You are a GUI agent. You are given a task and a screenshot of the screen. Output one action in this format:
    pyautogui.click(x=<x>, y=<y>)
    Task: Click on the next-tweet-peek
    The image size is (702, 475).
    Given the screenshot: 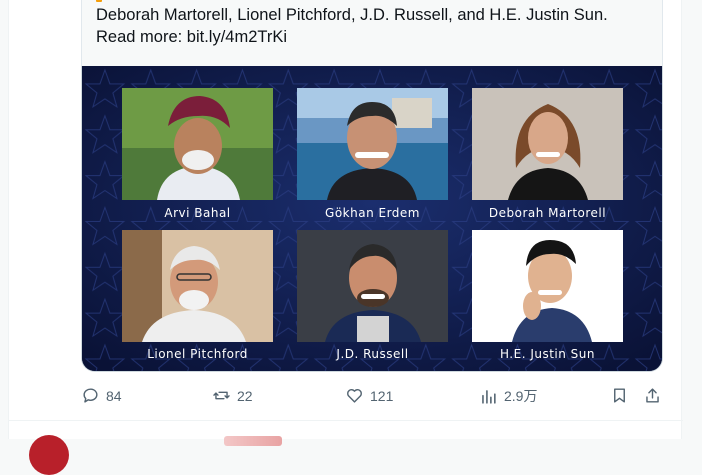 What is the action you would take?
    pyautogui.click(x=346, y=448)
    